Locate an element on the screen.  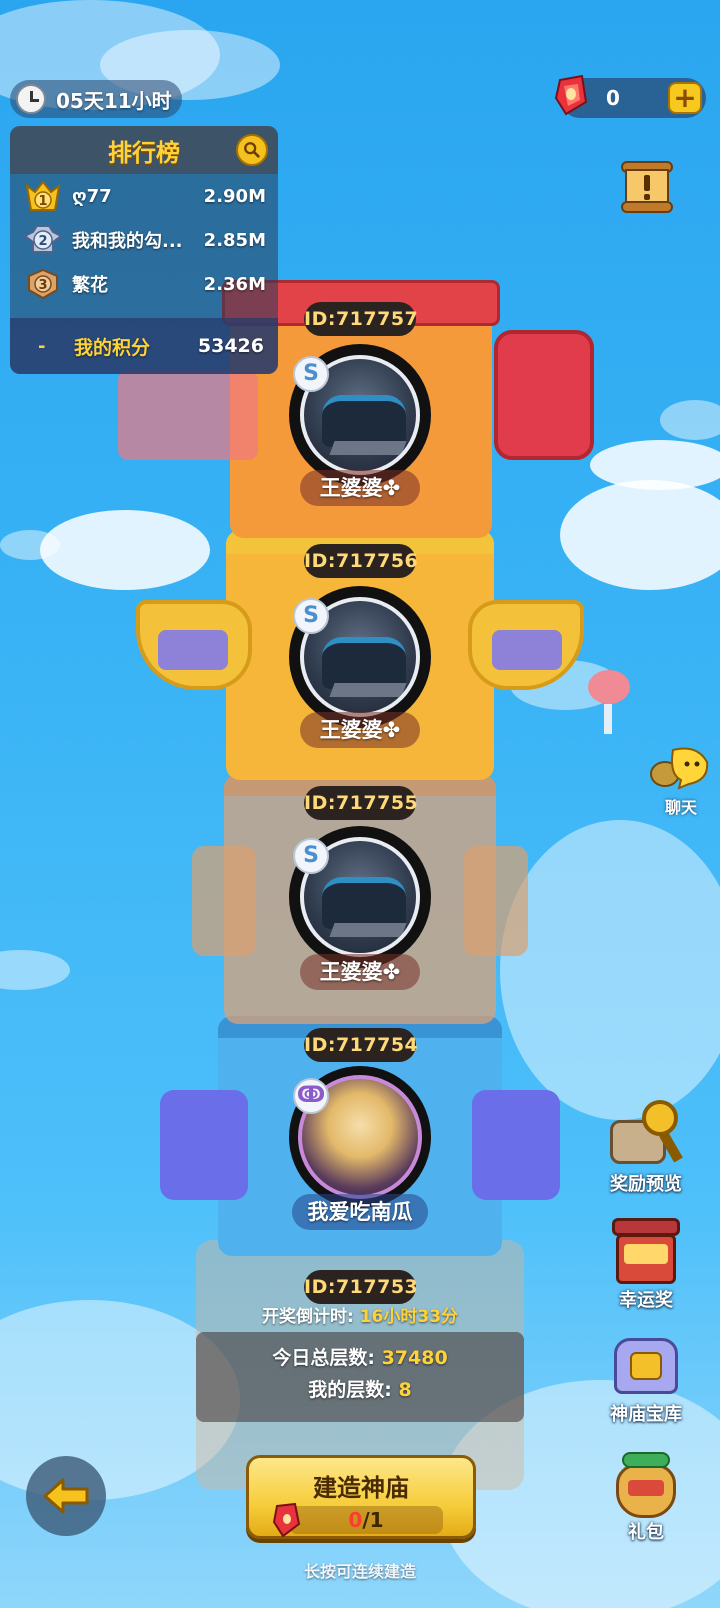
timer-text: 05天11小时 is located at coordinates (114, 100).